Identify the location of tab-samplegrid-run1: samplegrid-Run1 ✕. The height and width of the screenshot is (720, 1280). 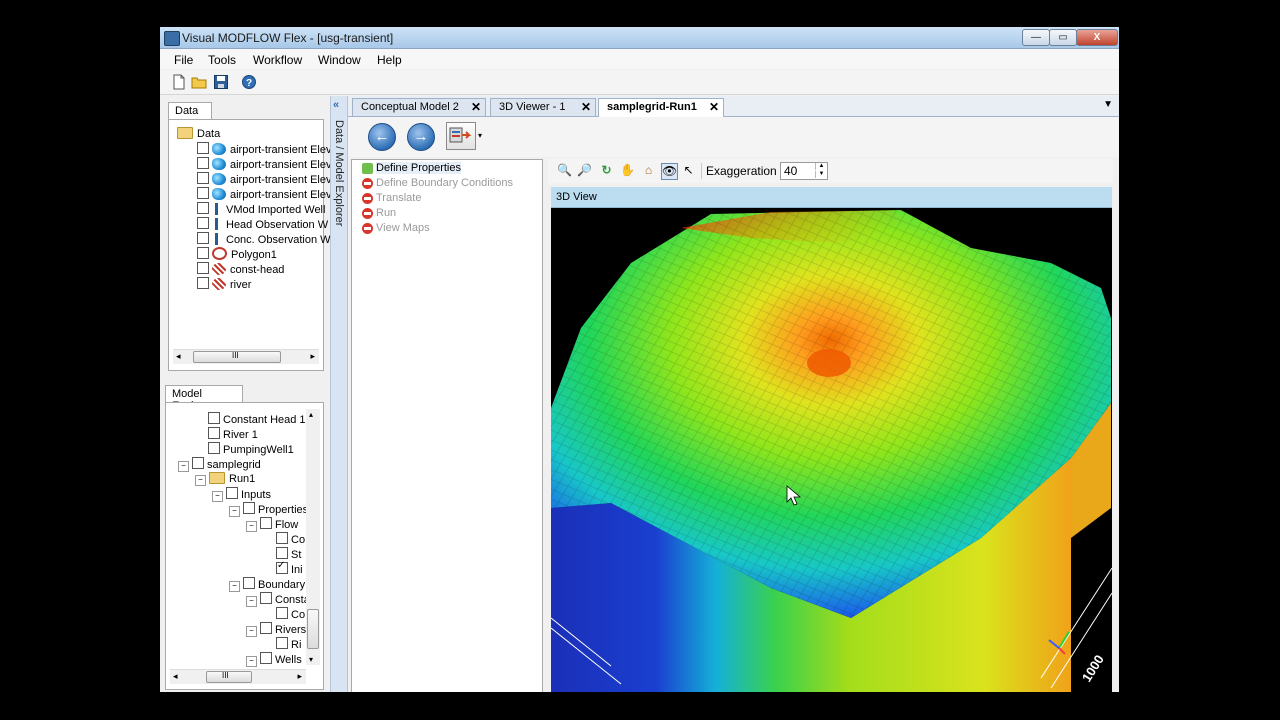
(661, 107).